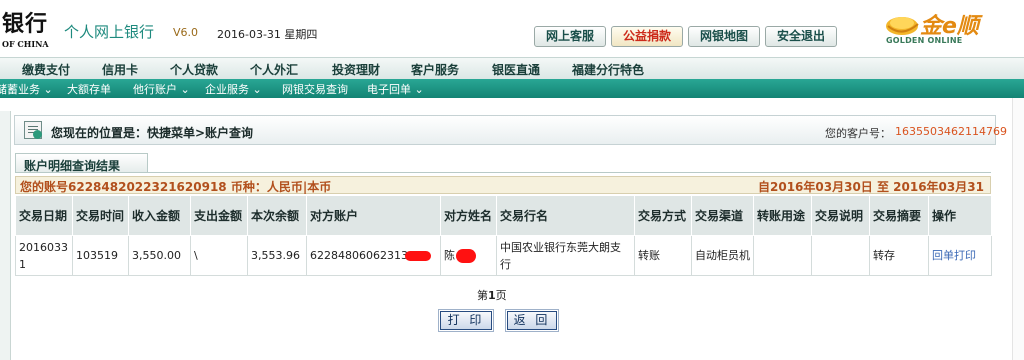 The width and height of the screenshot is (1024, 360). What do you see at coordinates (100, 255) in the screenshot?
I see `cell-time: 103519` at bounding box center [100, 255].